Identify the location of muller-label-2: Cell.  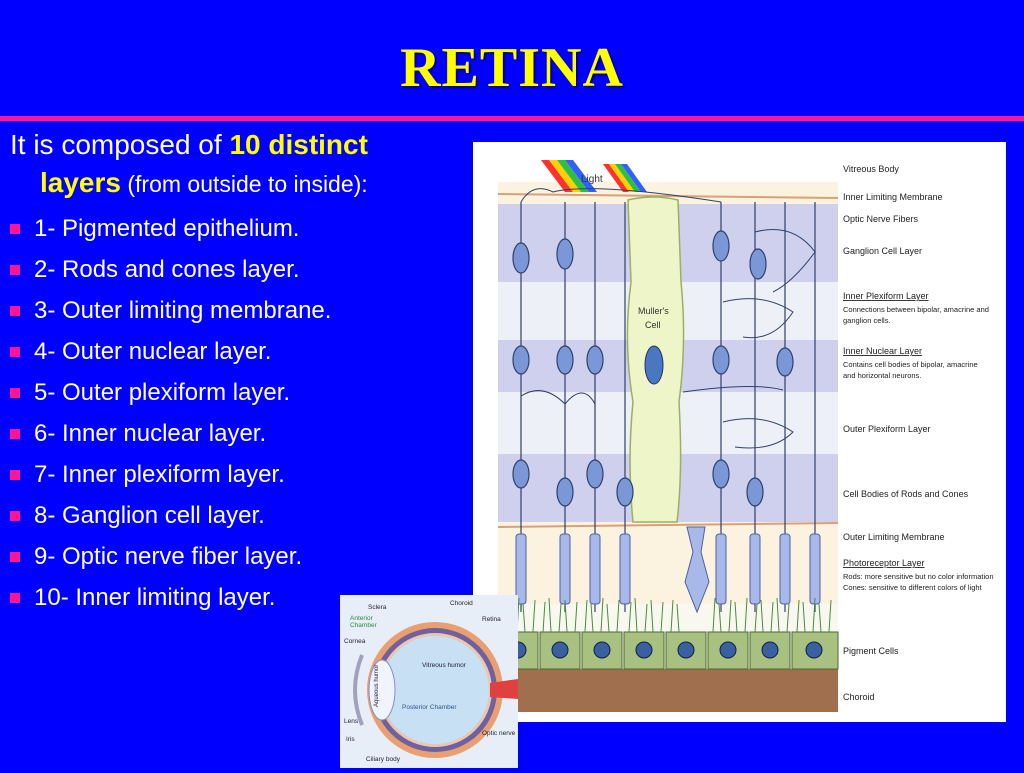
(653, 325).